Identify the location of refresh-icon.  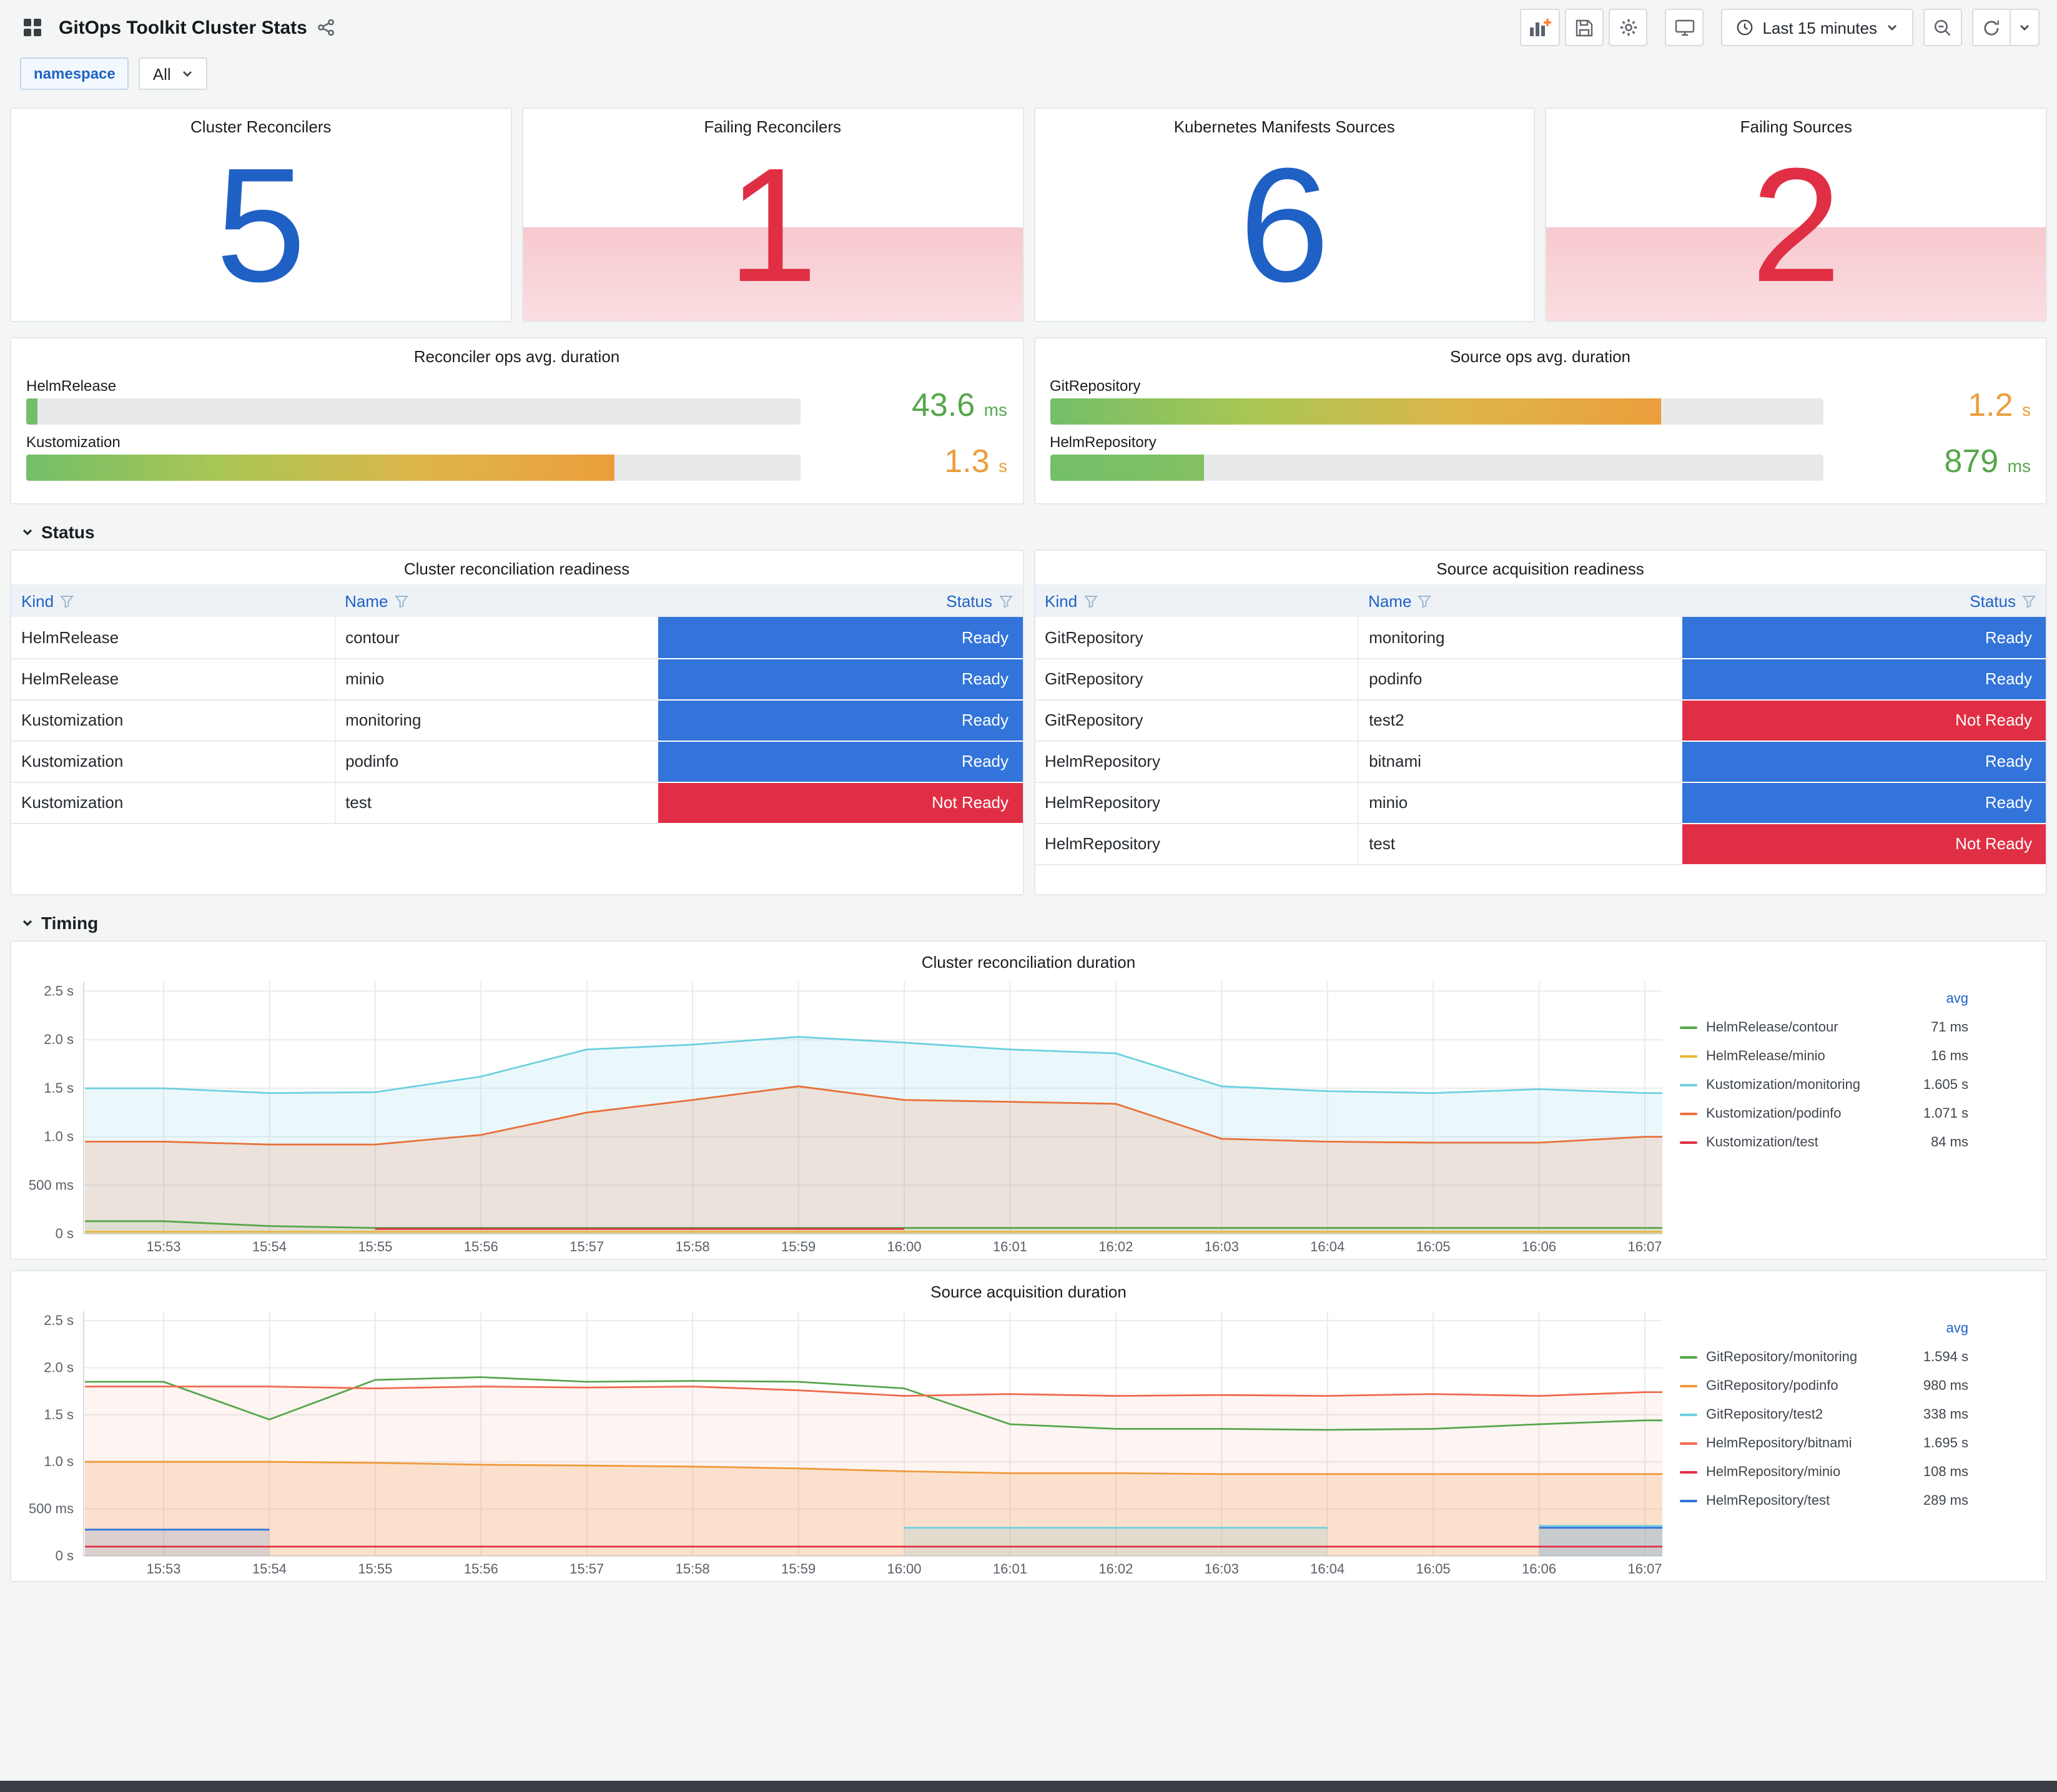
(1991, 27).